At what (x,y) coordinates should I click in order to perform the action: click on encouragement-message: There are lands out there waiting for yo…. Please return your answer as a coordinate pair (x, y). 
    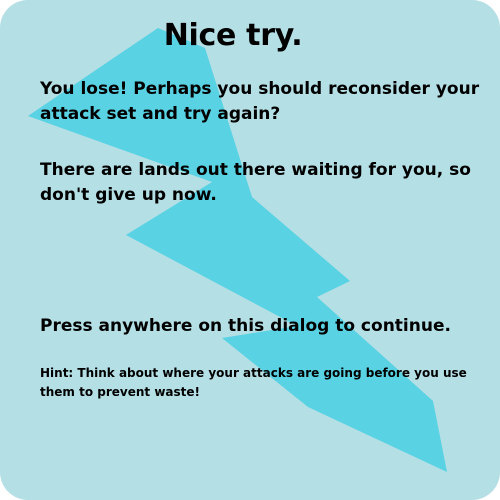
    Looking at the image, I should click on (255, 182).